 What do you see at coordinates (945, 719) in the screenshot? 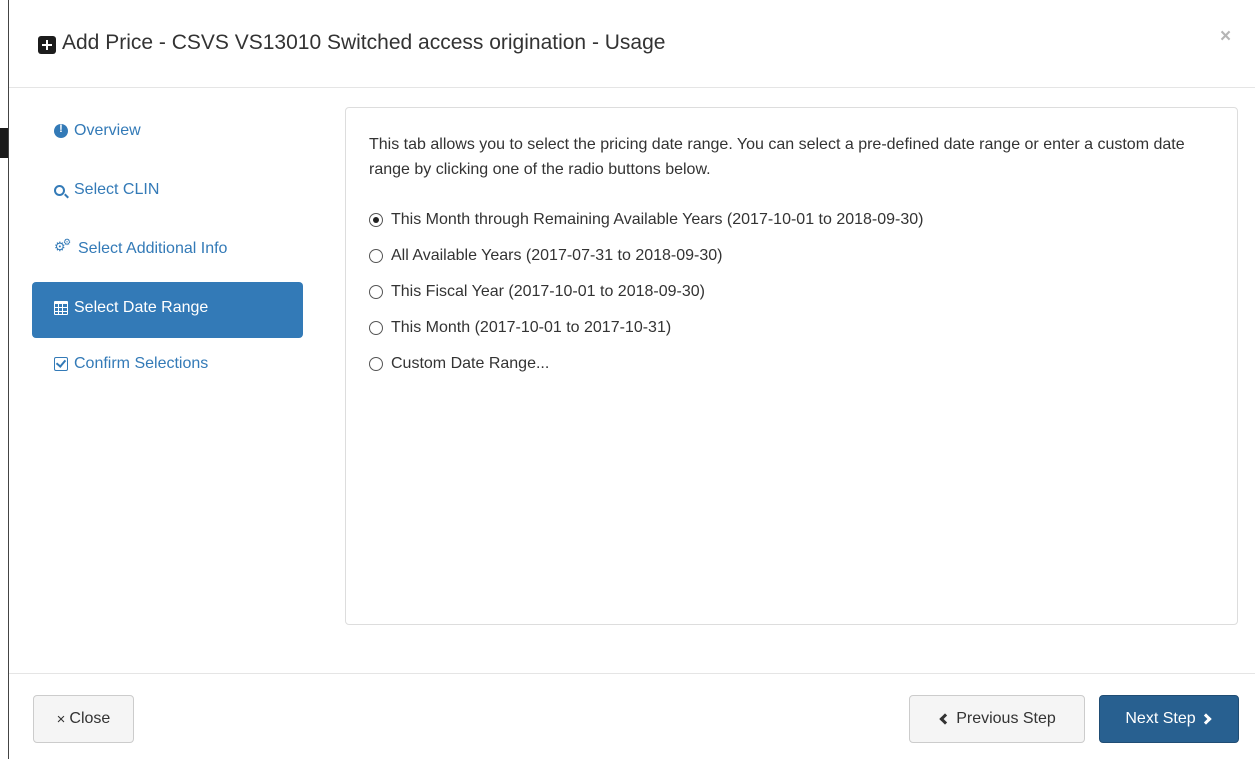
I see `chevron-left-icon` at bounding box center [945, 719].